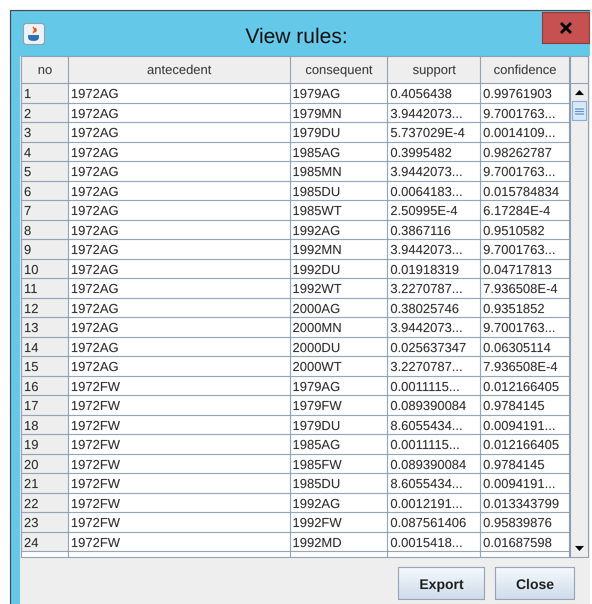 The width and height of the screenshot is (592, 604). What do you see at coordinates (339, 288) in the screenshot?
I see `table-cell: 1992WT` at bounding box center [339, 288].